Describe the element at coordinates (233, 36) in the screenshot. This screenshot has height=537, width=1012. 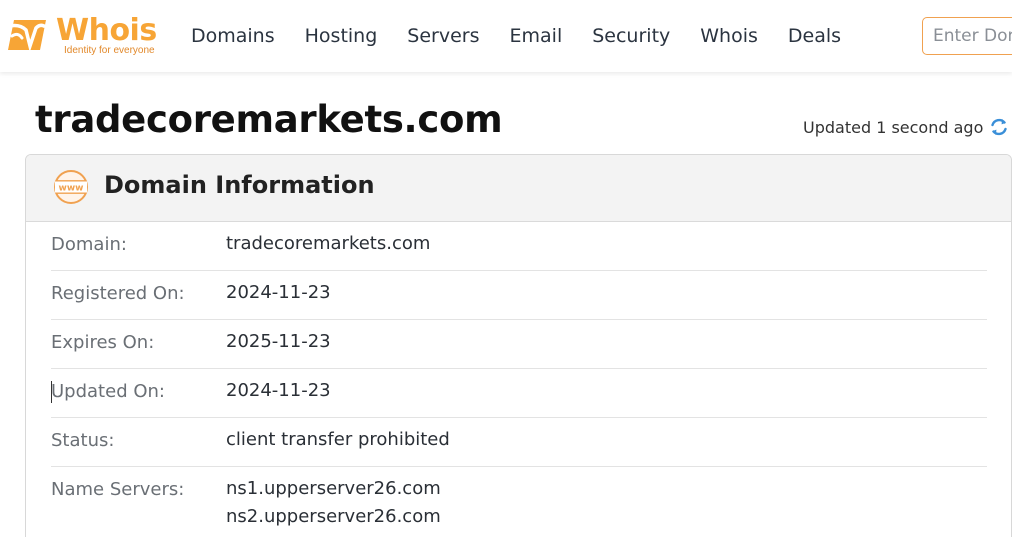
I see `nav-item-domains: Domains` at that location.